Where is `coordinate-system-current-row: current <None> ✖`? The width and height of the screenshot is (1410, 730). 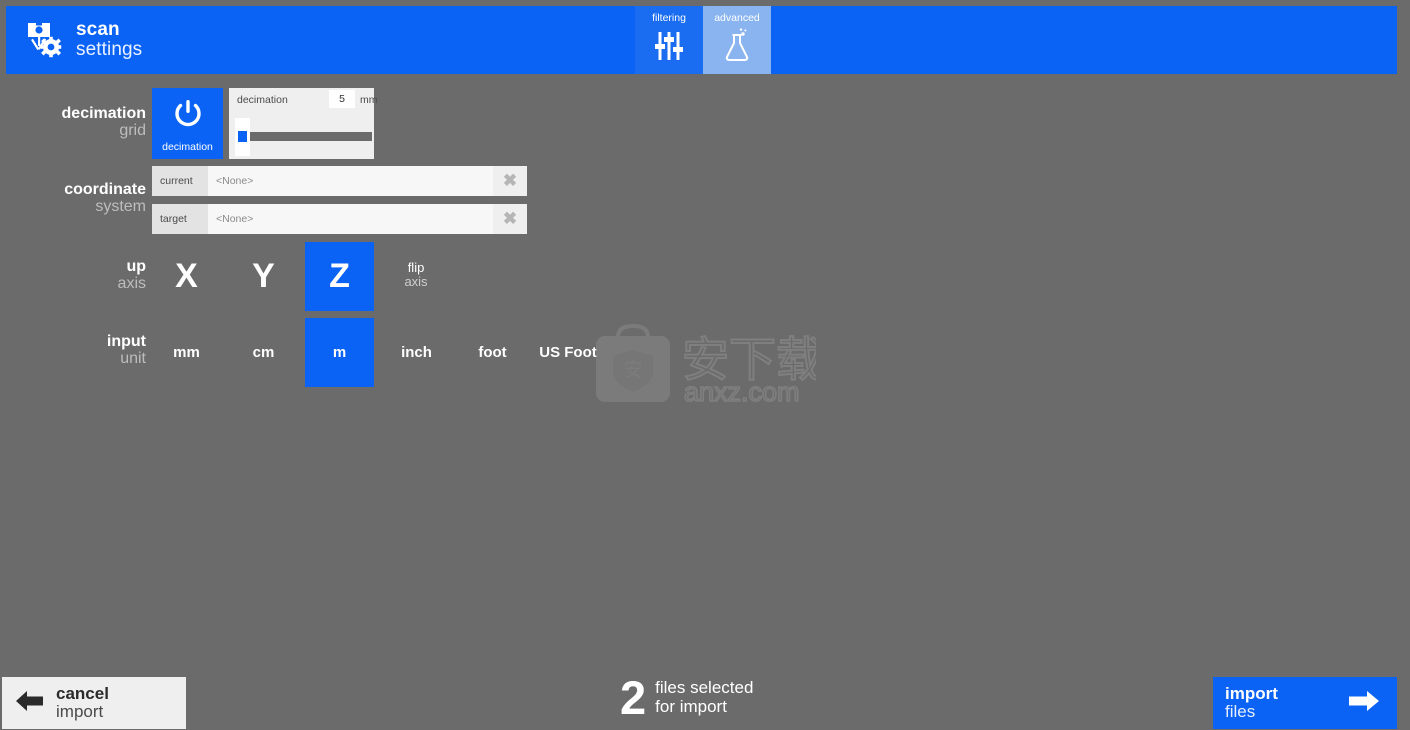
coordinate-system-current-row: current <None> ✖ is located at coordinates (339, 181).